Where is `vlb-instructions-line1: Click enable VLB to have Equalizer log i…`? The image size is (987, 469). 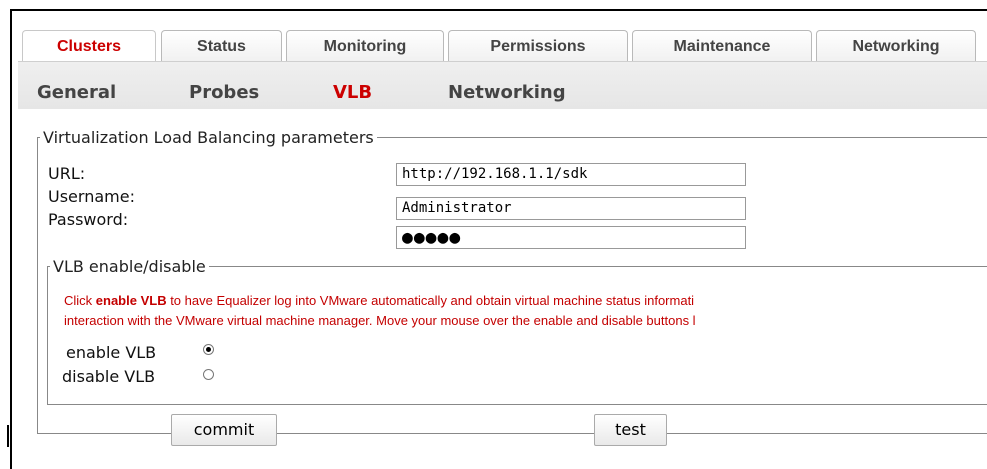 vlb-instructions-line1: Click enable VLB to have Equalizer log i… is located at coordinates (379, 300).